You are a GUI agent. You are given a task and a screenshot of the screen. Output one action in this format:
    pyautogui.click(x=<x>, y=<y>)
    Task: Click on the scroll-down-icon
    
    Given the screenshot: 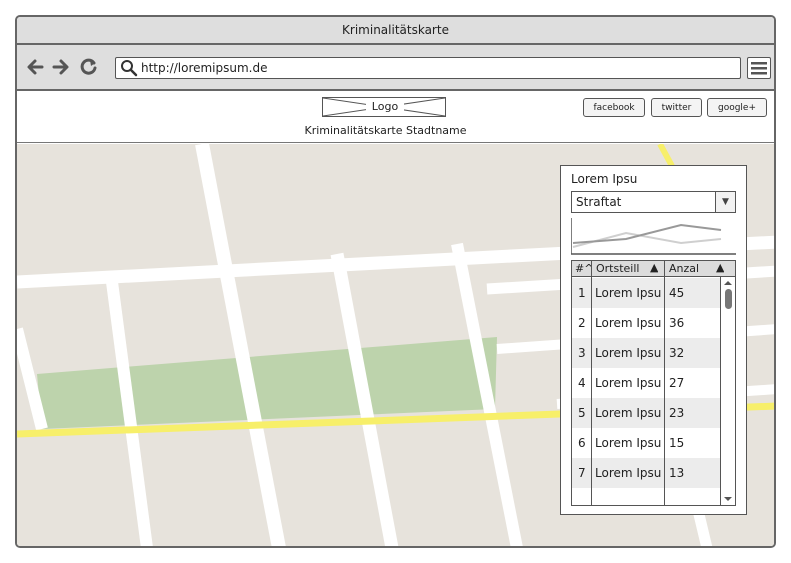 What is the action you would take?
    pyautogui.click(x=728, y=499)
    